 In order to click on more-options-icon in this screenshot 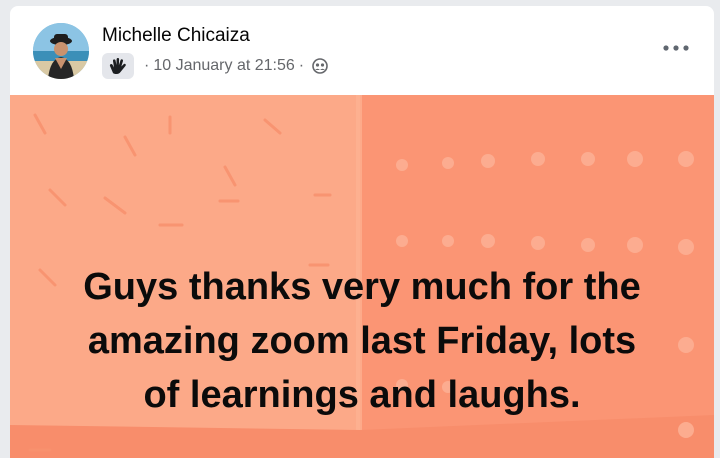, I will do `click(676, 48)`.